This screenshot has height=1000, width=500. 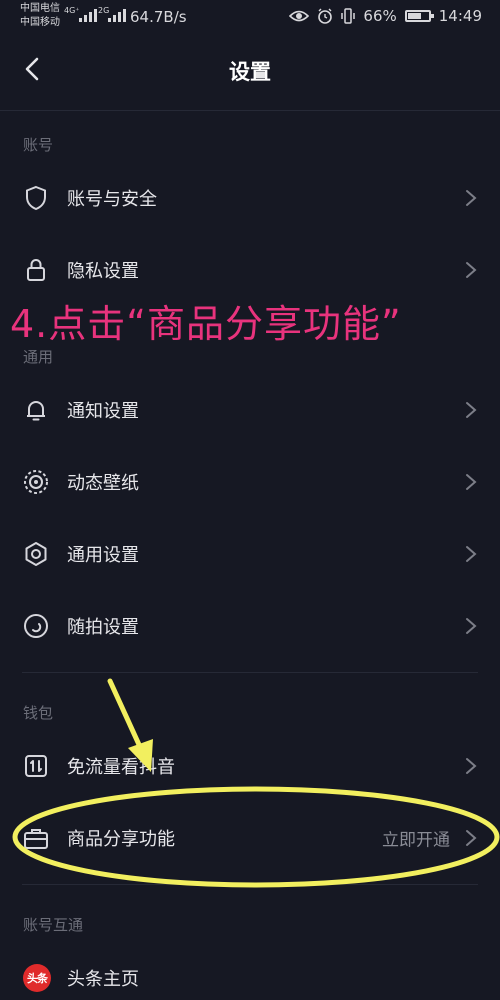 I want to click on row-label: 通用设置, so click(x=103, y=555).